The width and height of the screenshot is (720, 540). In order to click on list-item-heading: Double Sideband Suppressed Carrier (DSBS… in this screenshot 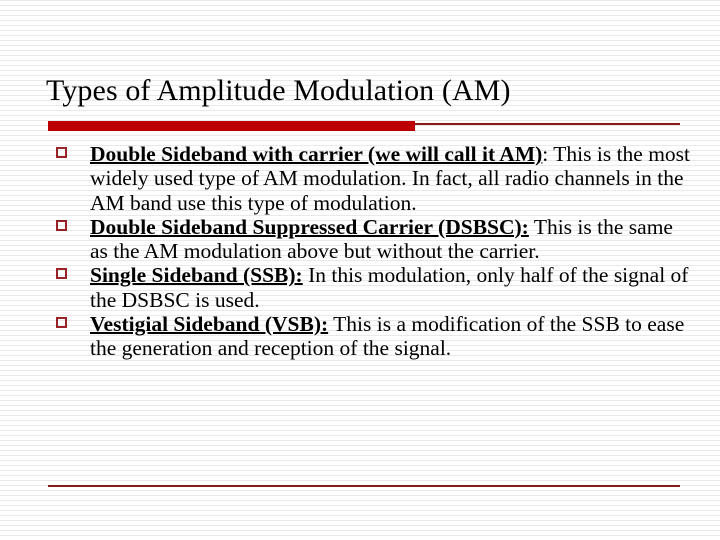, I will do `click(309, 226)`.